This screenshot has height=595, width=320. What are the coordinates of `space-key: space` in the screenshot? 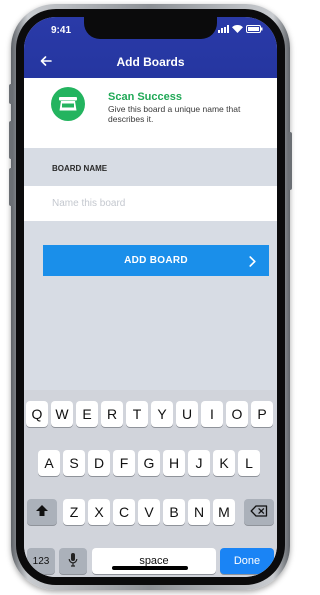 It's located at (154, 561).